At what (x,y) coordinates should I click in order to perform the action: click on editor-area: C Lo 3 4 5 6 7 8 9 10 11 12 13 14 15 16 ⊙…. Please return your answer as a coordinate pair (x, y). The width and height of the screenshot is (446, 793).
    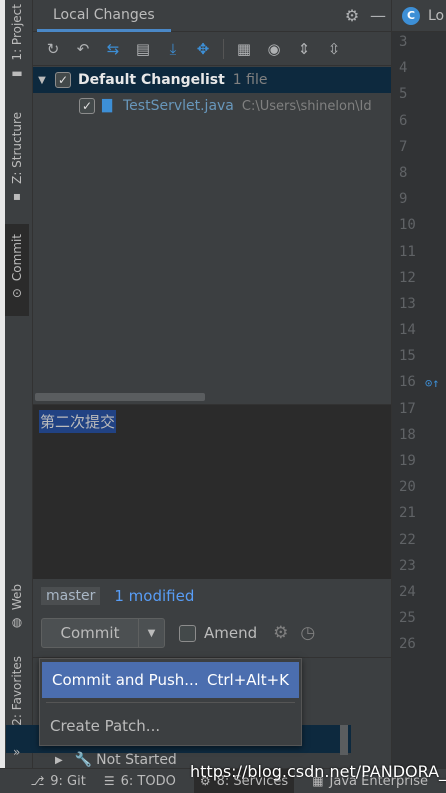
    Looking at the image, I should click on (418, 384).